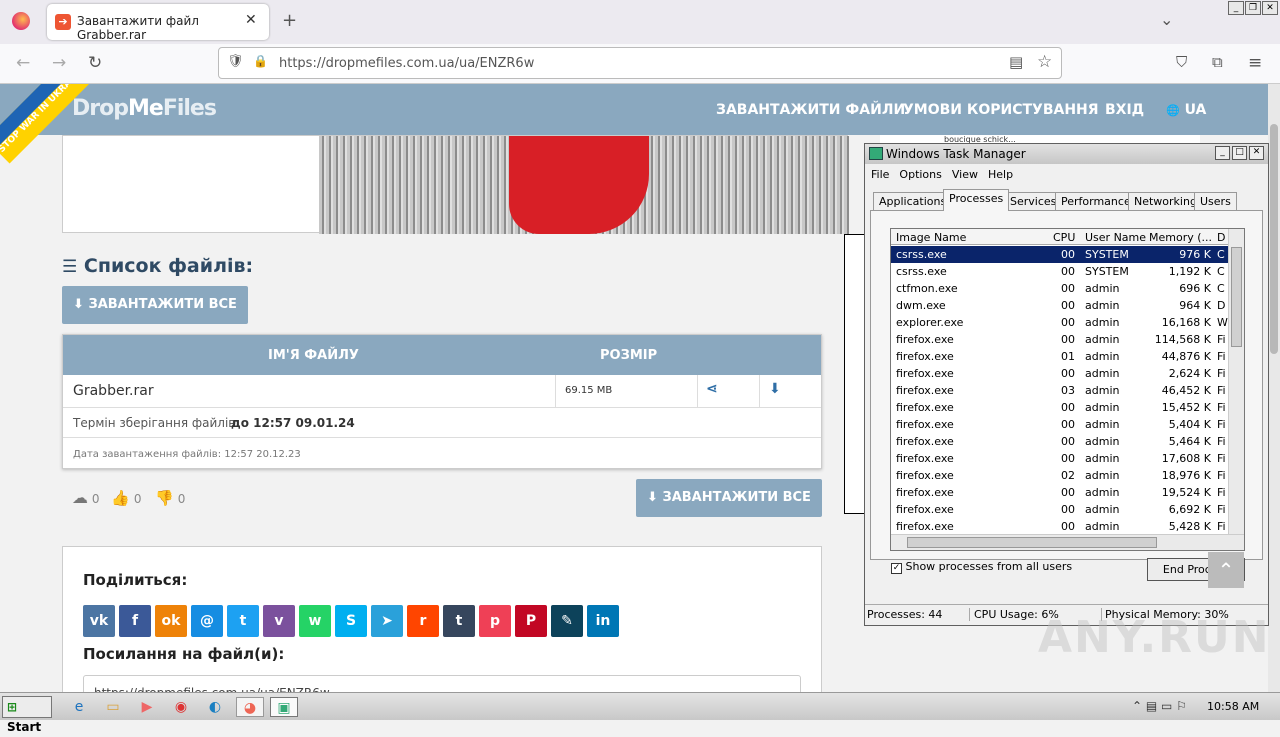 The width and height of the screenshot is (1280, 737). Describe the element at coordinates (1059, 322) in the screenshot. I see `process-row: explorer.exe 00 admin 16,168 K W` at that location.